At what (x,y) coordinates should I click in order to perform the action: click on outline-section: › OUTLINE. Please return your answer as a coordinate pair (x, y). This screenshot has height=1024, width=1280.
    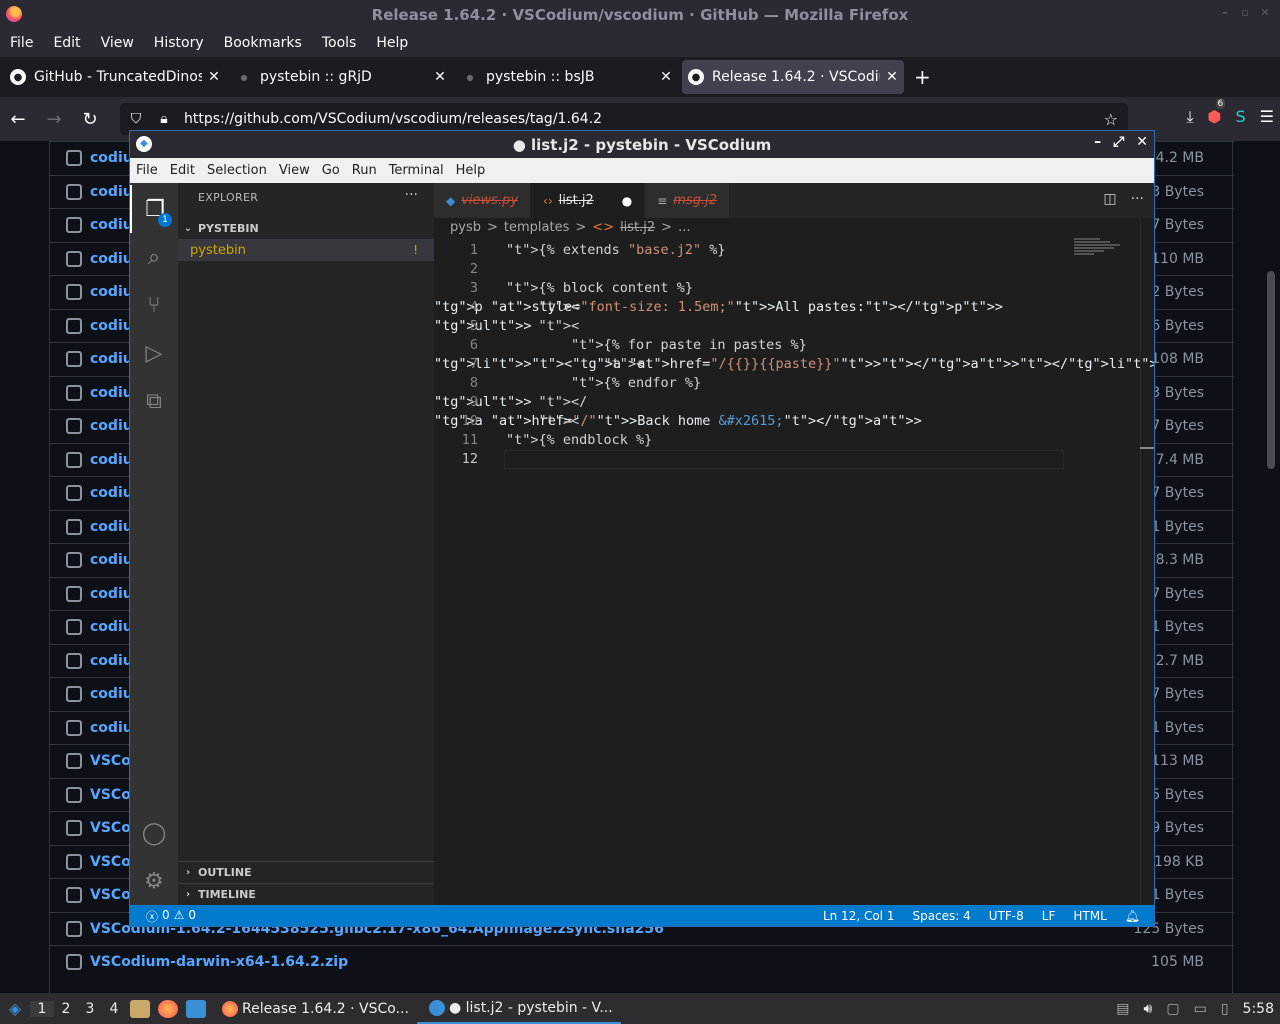
    Looking at the image, I should click on (306, 872).